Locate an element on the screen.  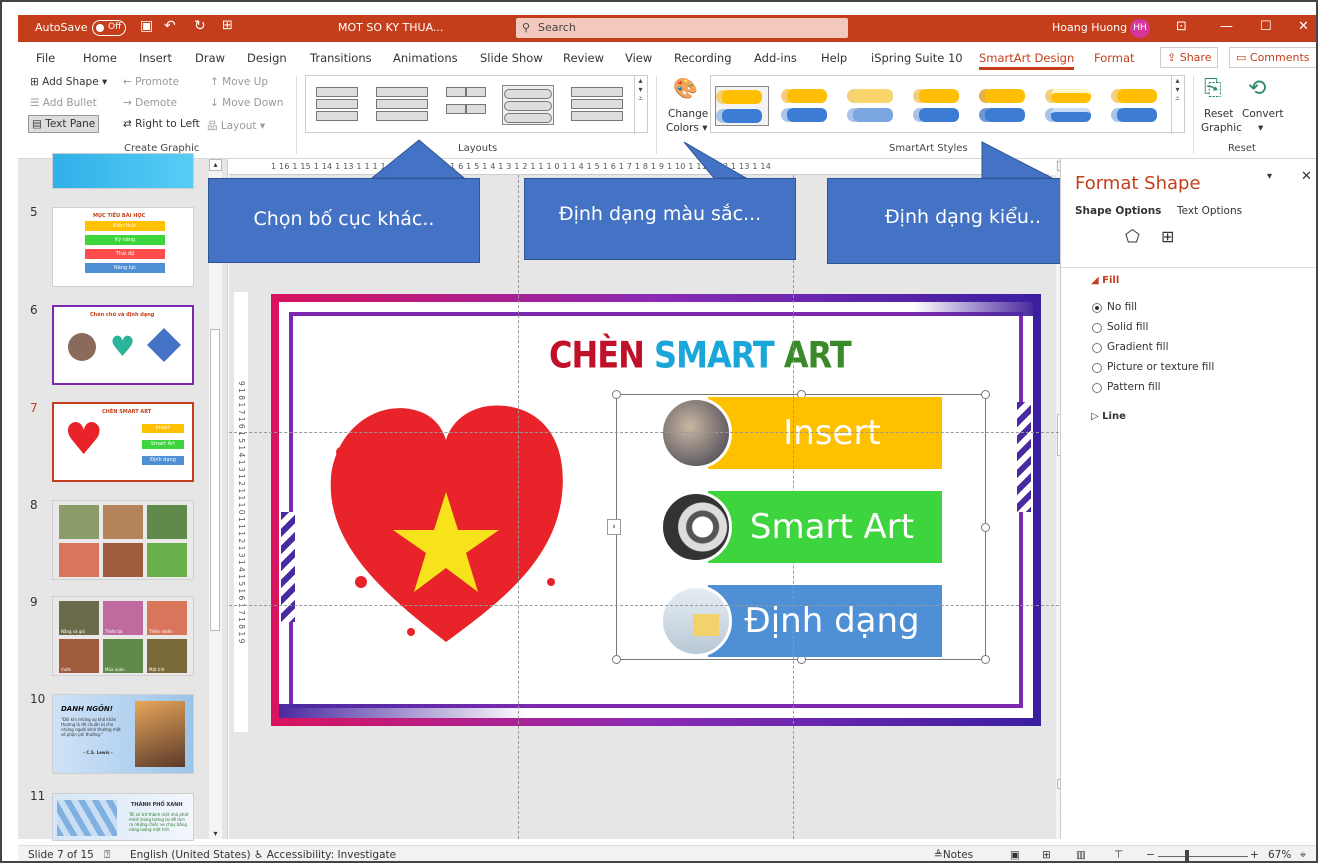
reading-view-icon: ▥ is located at coordinates (1081, 855).